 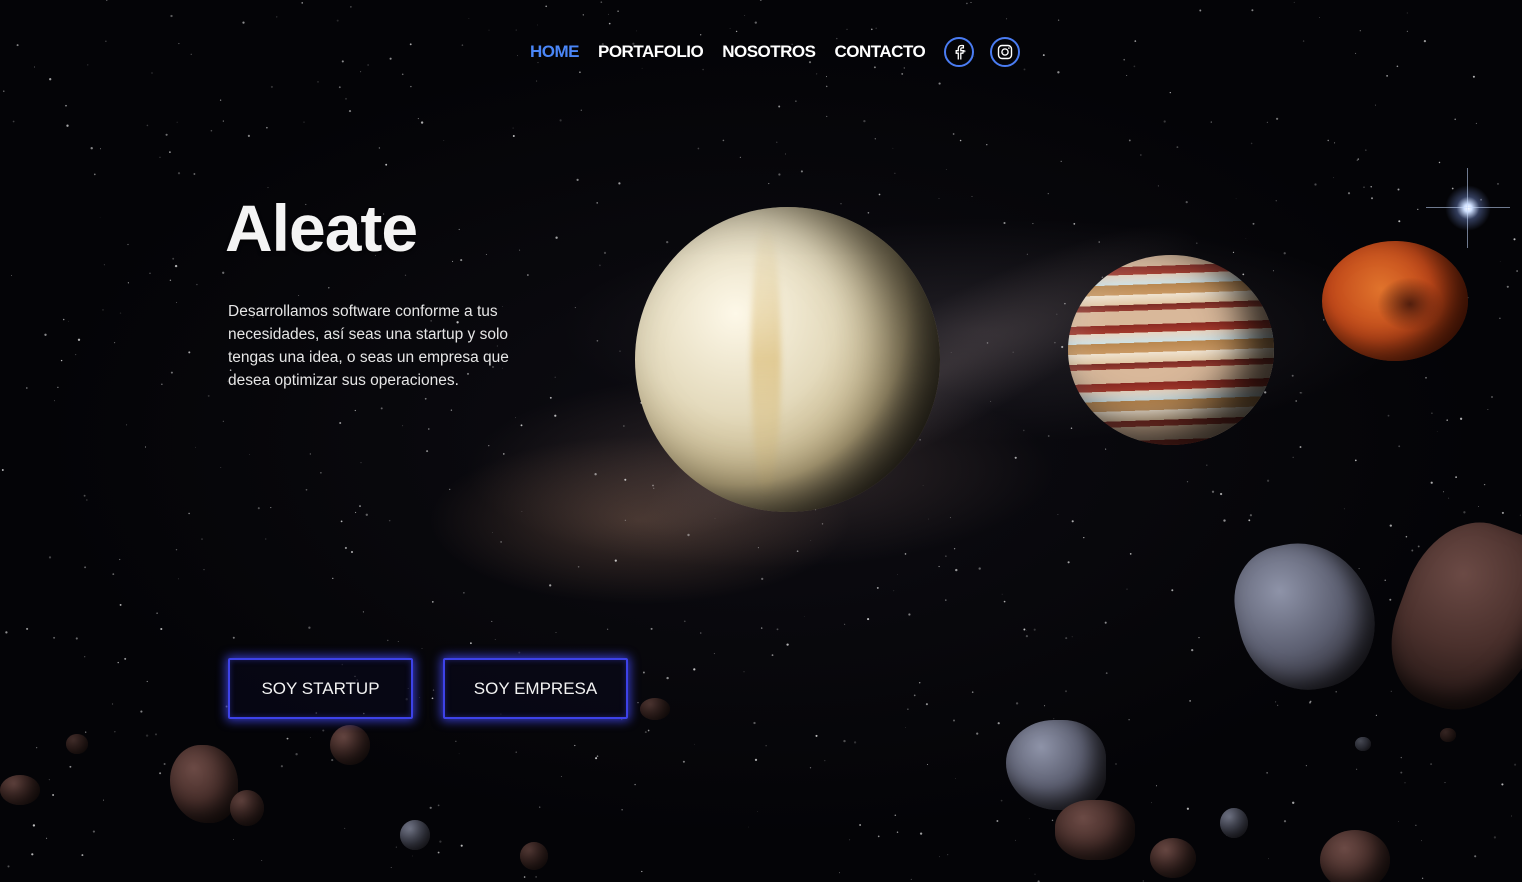 I want to click on hero-title: Aleate, so click(x=321, y=228).